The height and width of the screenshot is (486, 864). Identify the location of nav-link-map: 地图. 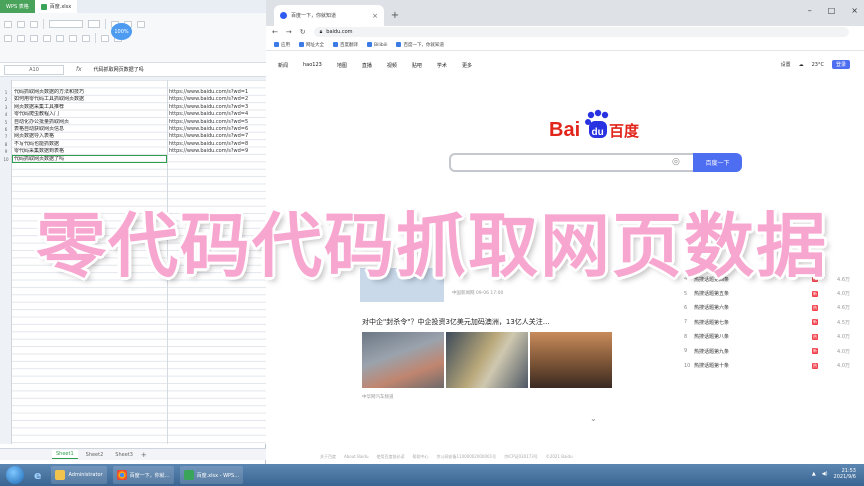
(342, 65).